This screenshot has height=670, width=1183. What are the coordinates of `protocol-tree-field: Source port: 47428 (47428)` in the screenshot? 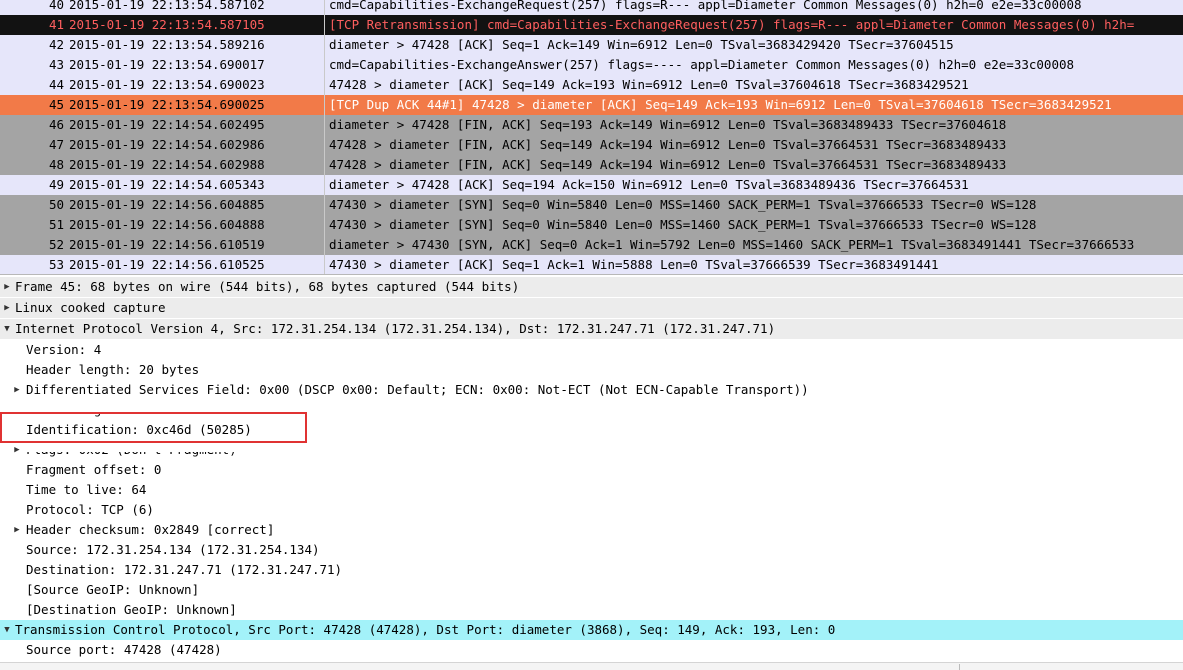 It's located at (591, 650).